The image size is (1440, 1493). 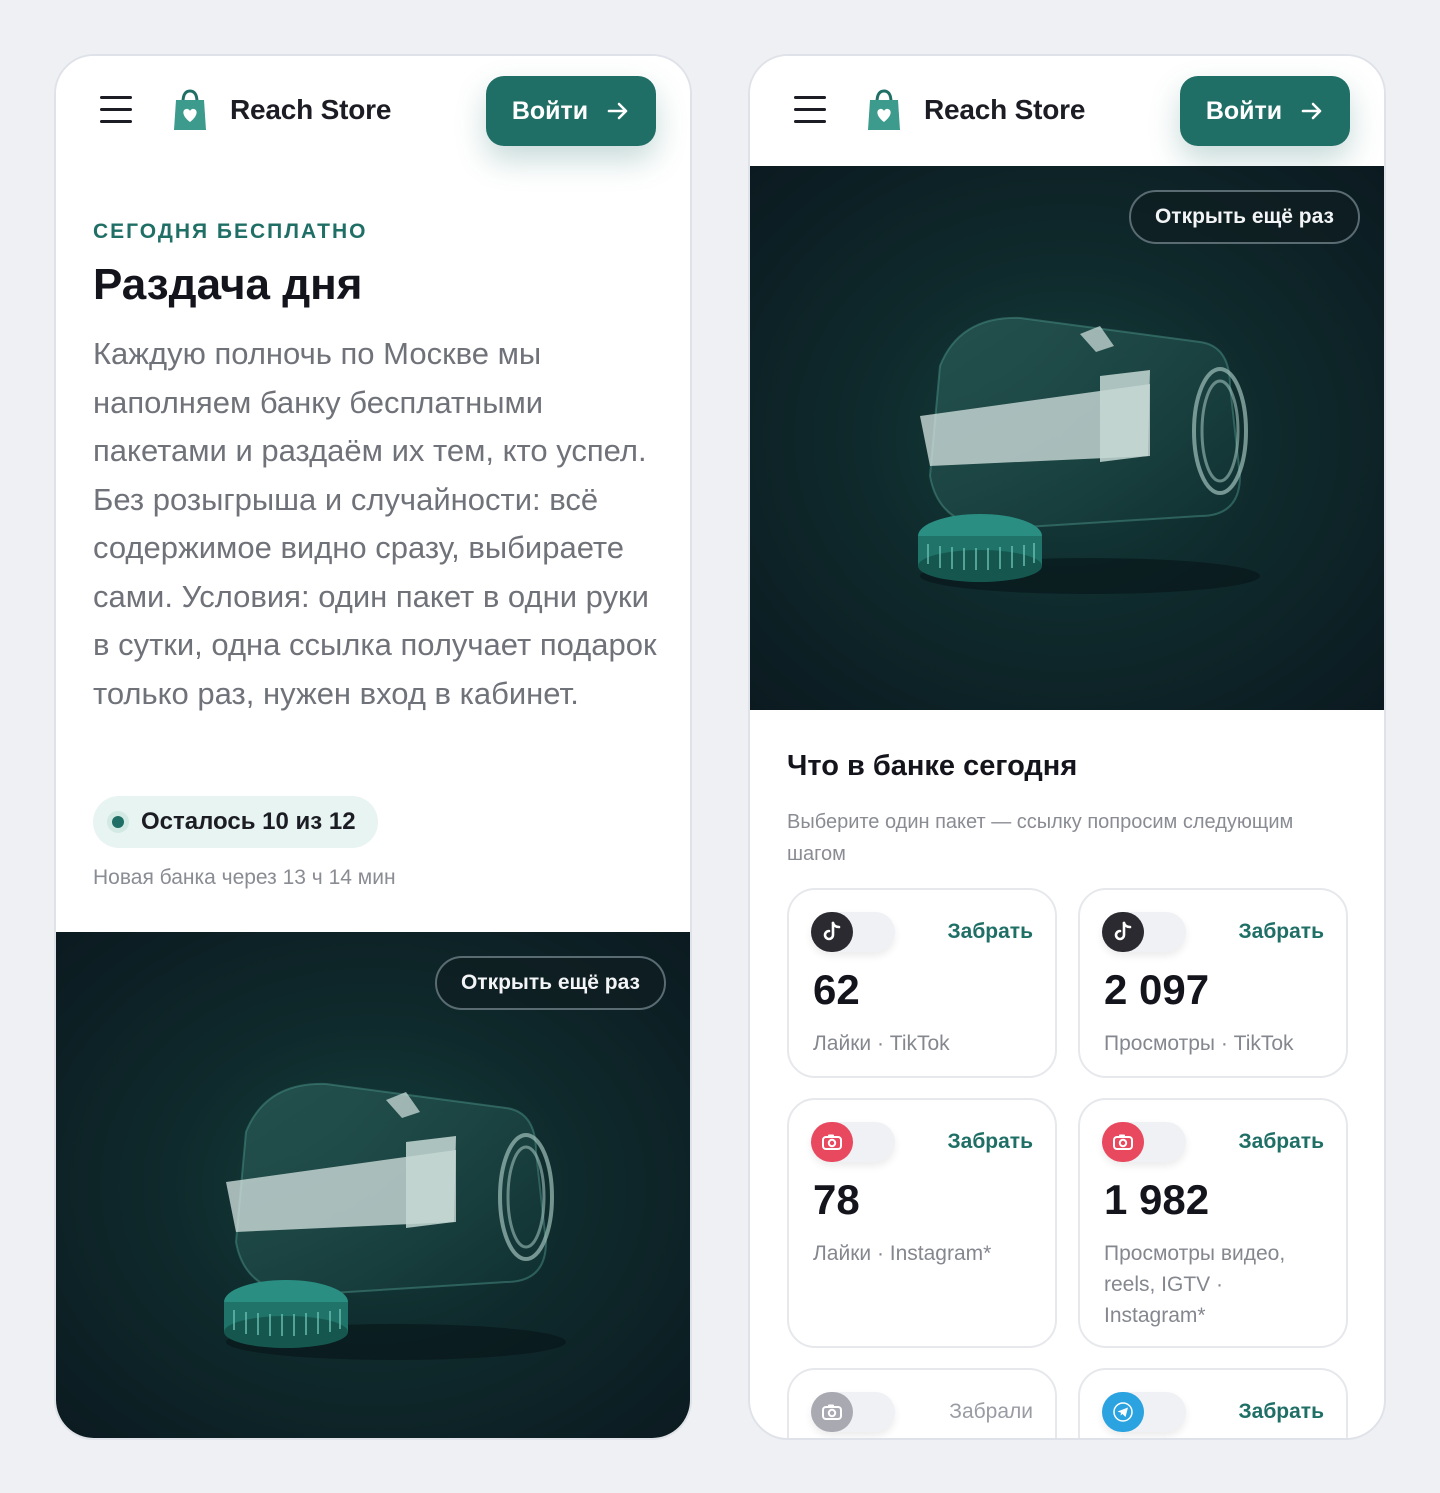 What do you see at coordinates (1213, 1403) in the screenshot?
I see `package-card: Забрать` at bounding box center [1213, 1403].